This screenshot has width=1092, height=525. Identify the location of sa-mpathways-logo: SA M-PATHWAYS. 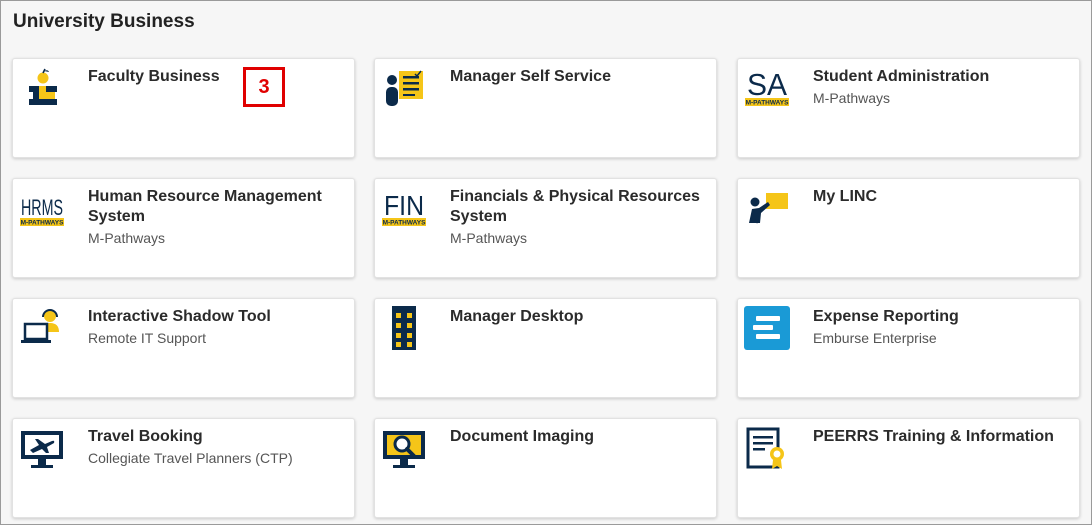
(767, 88).